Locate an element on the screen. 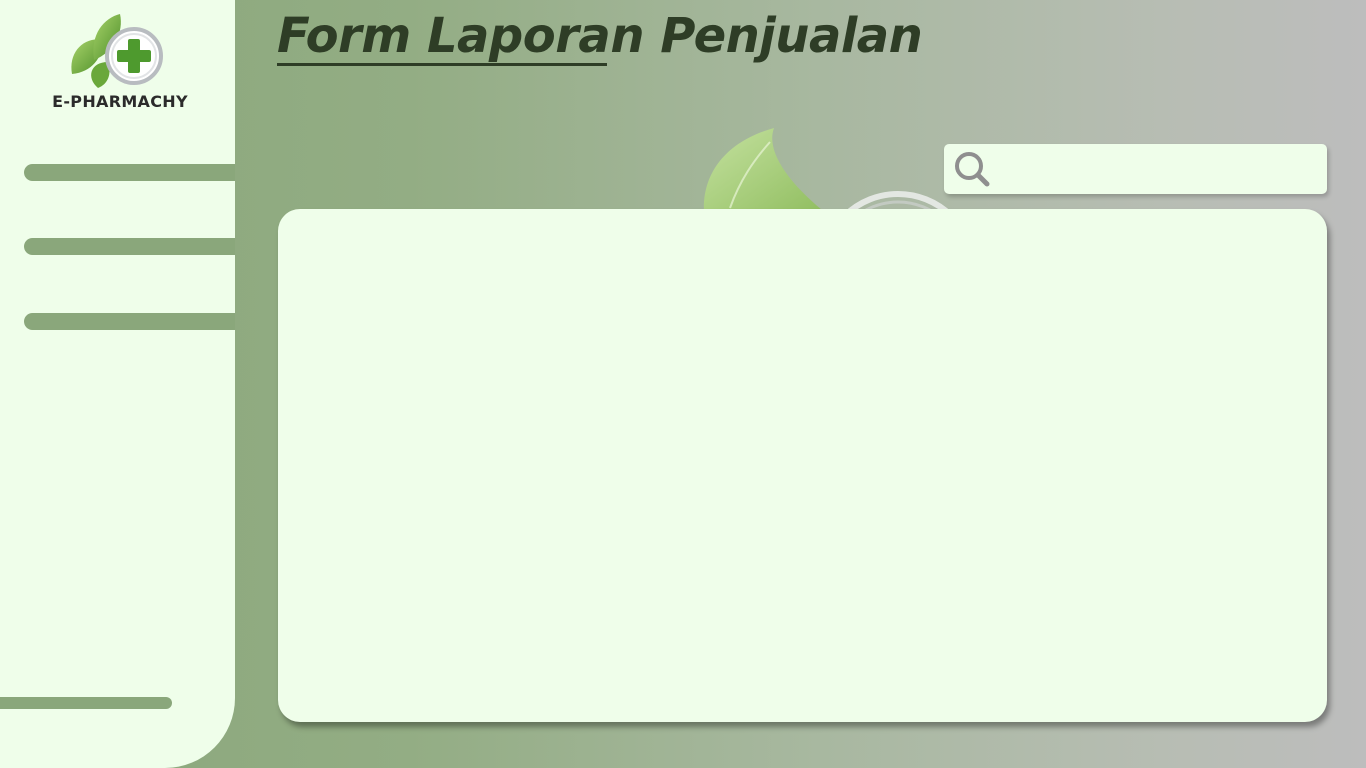  app-logo: E-PHARMACHY is located at coordinates (120, 62).